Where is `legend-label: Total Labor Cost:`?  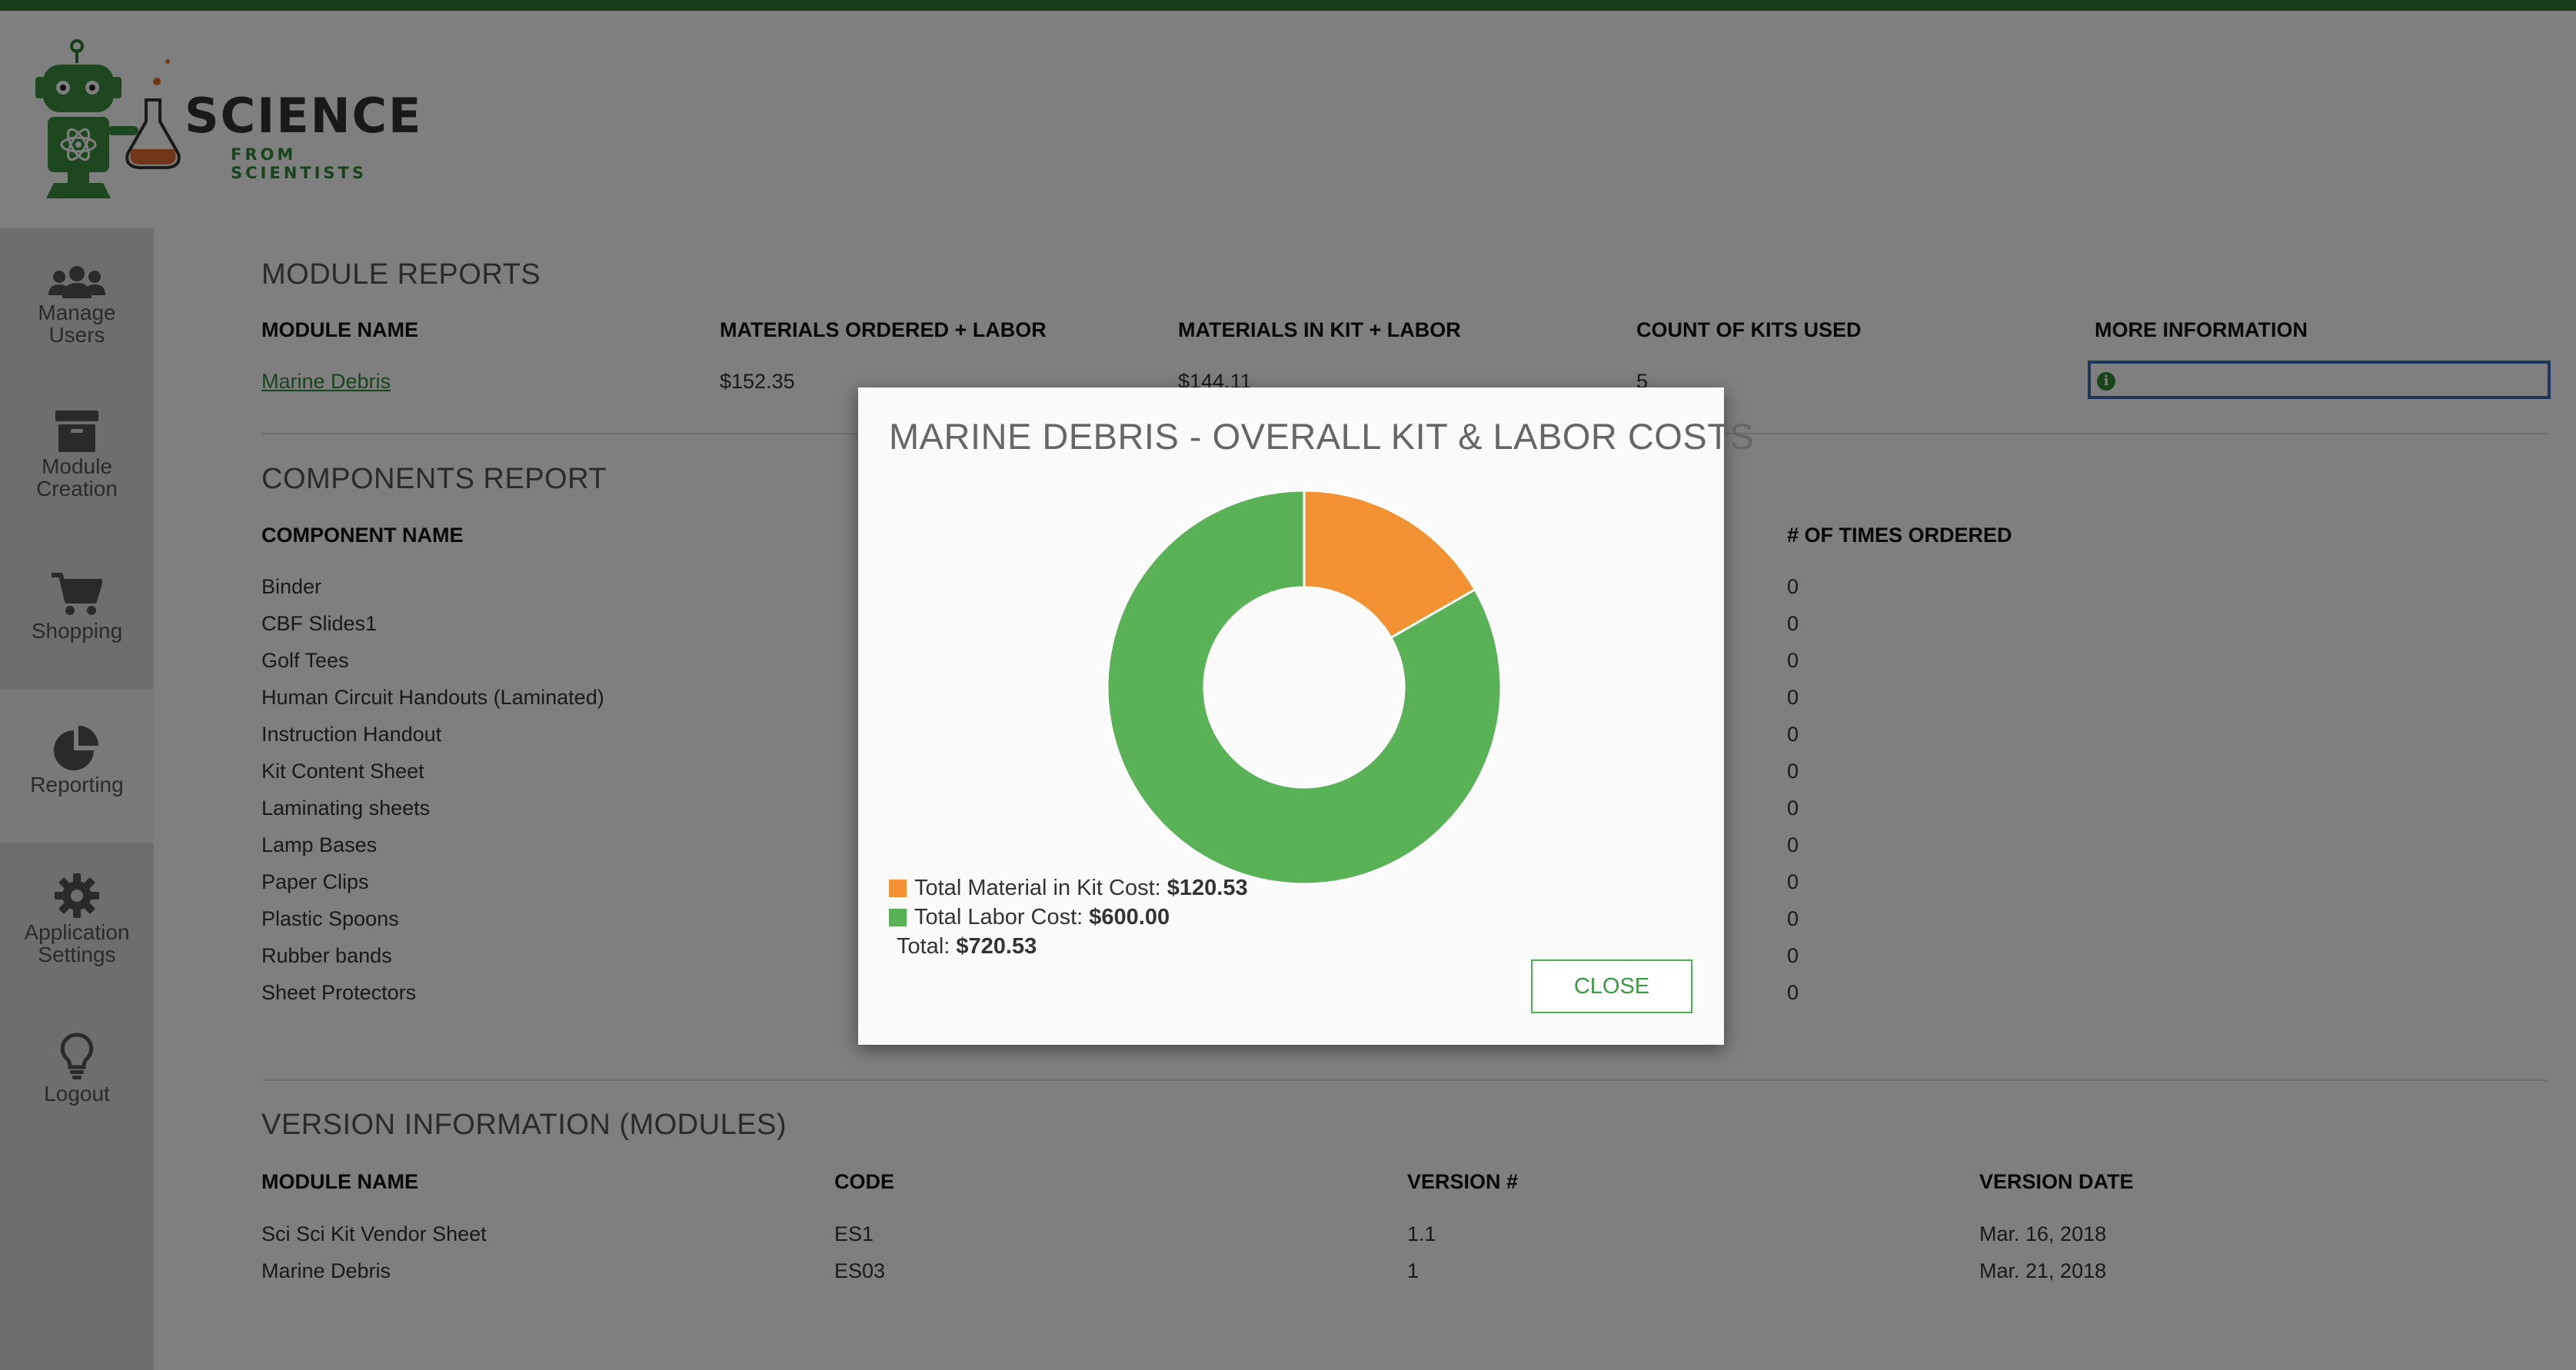 legend-label: Total Labor Cost: is located at coordinates (998, 917).